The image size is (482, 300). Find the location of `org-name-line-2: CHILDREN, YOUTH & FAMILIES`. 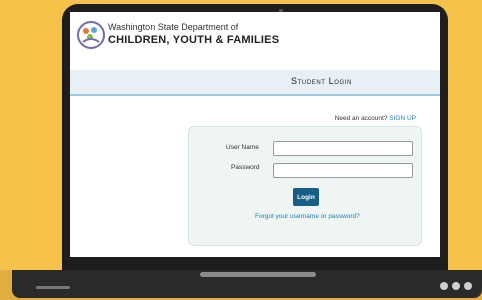

org-name-line-2: CHILDREN, YOUTH & FAMILIES is located at coordinates (194, 40).